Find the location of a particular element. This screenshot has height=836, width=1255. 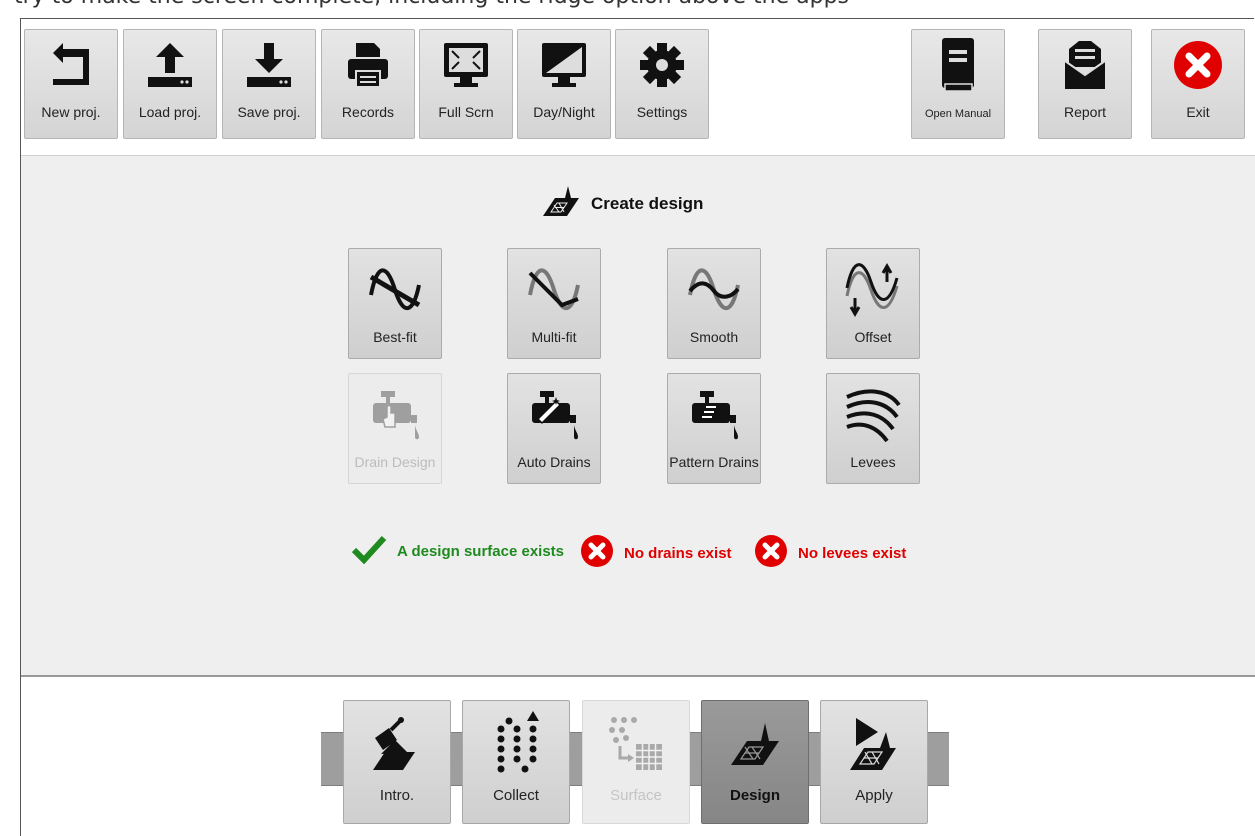

step-design-button: Design is located at coordinates (755, 762).